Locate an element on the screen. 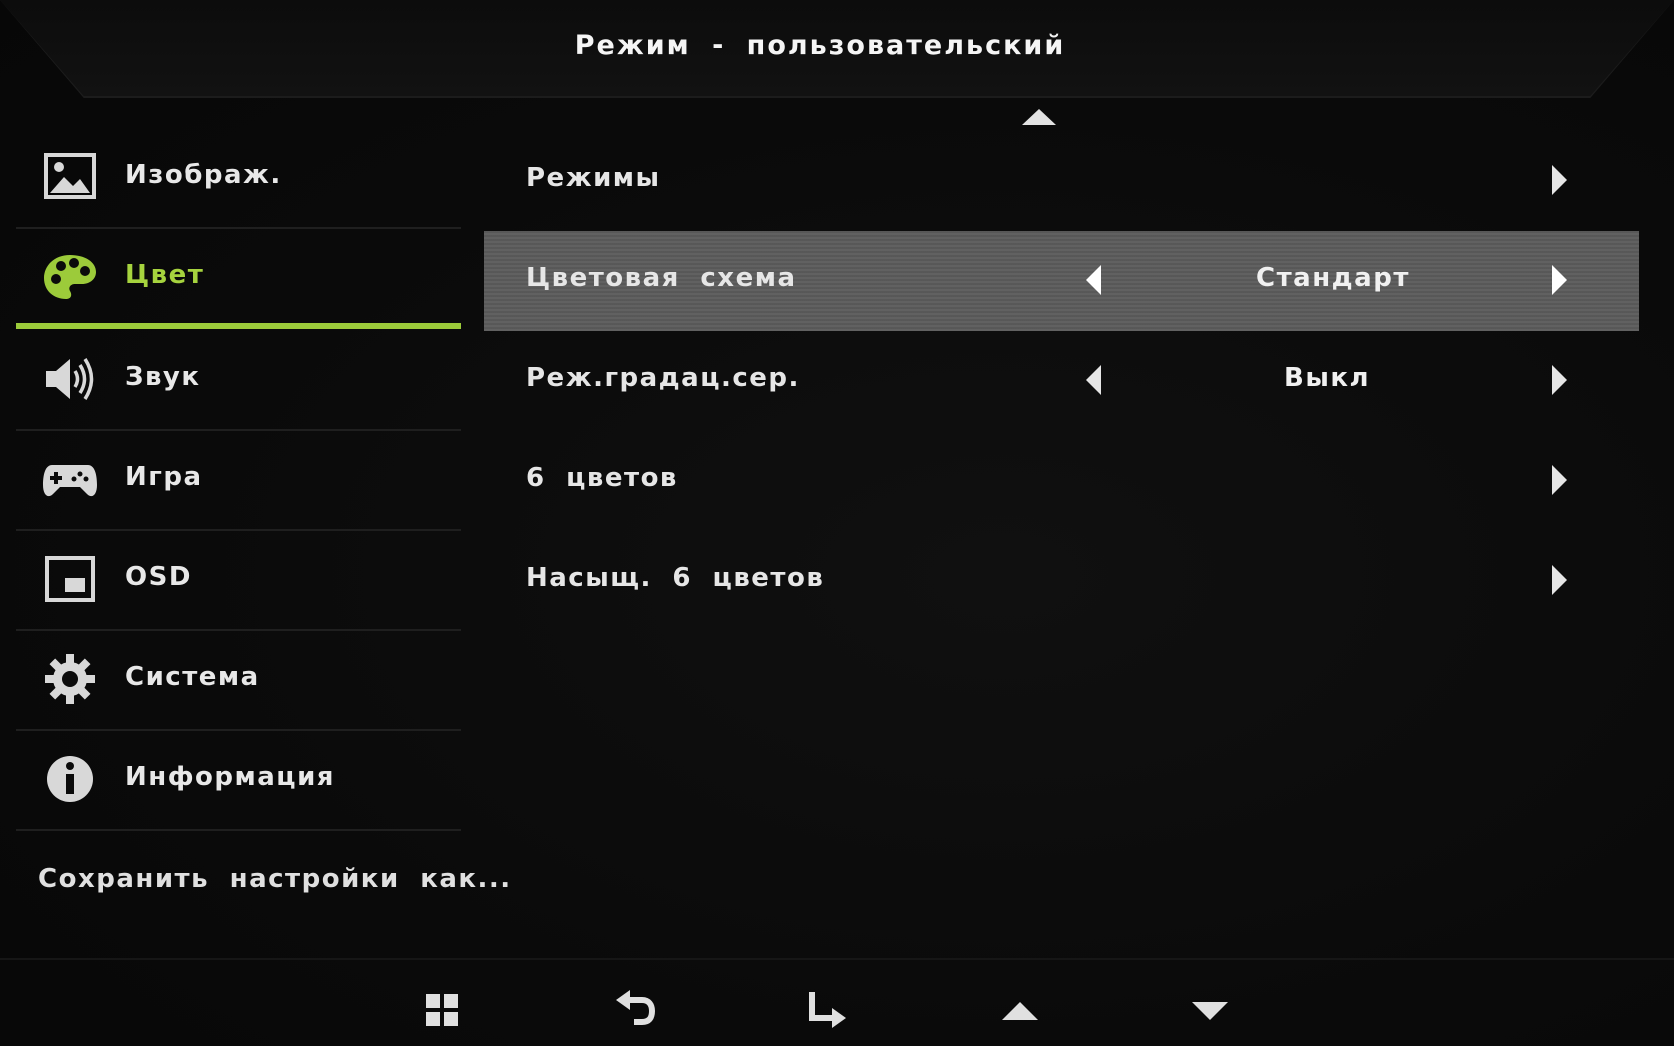 The image size is (1674, 1046). sidebar-item-system: Система is located at coordinates (238, 680).